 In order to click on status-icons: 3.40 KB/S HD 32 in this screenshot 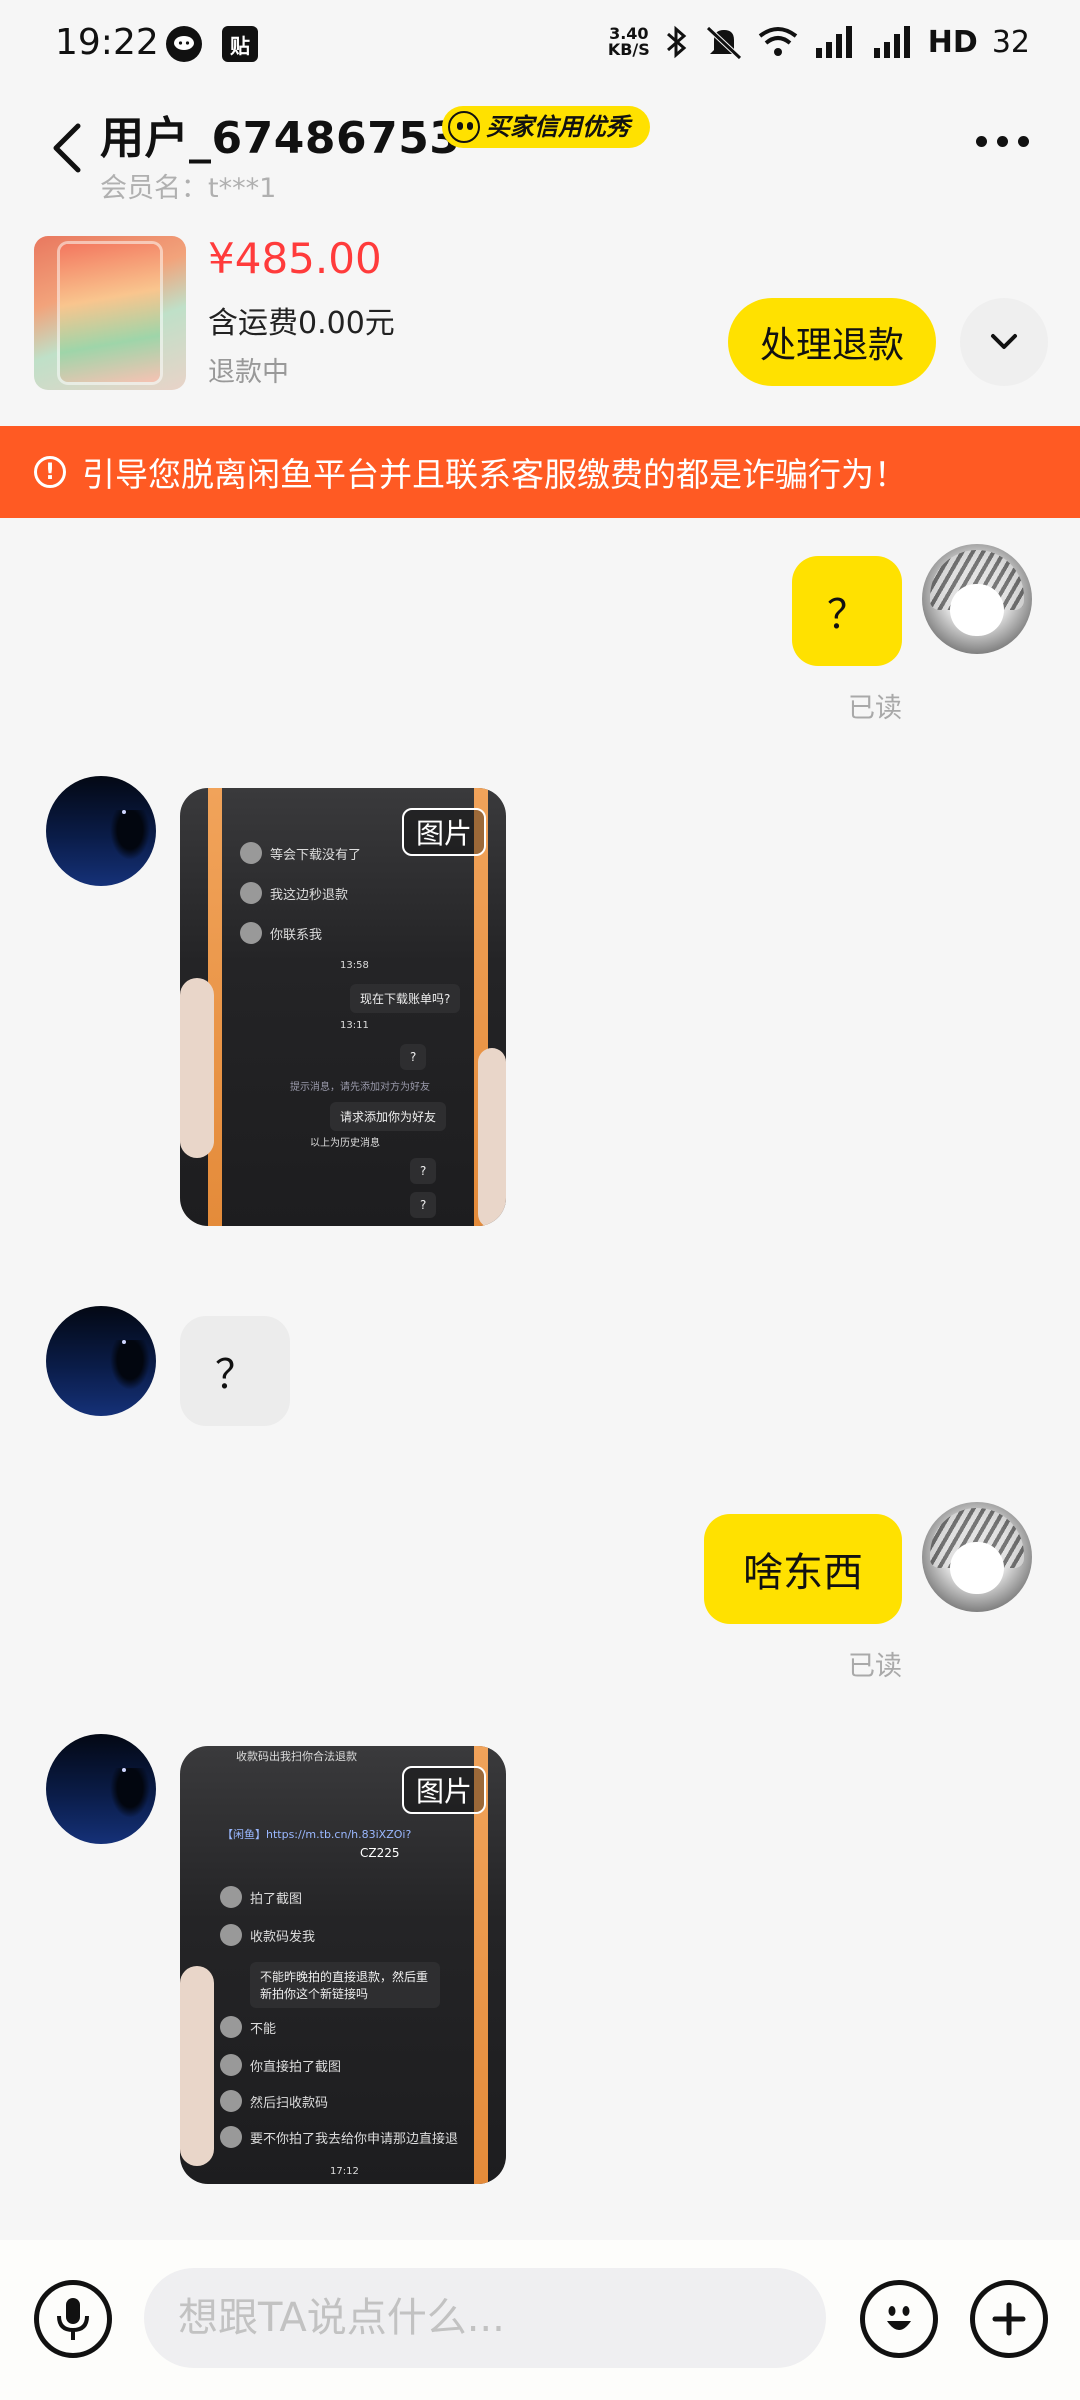, I will do `click(819, 42)`.